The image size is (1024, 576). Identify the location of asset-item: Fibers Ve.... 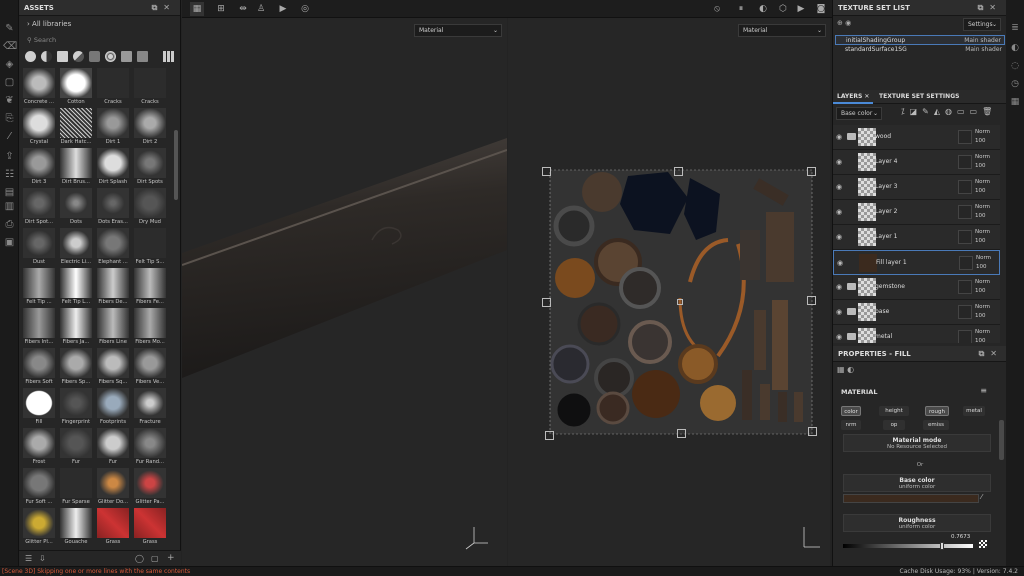
(150, 368).